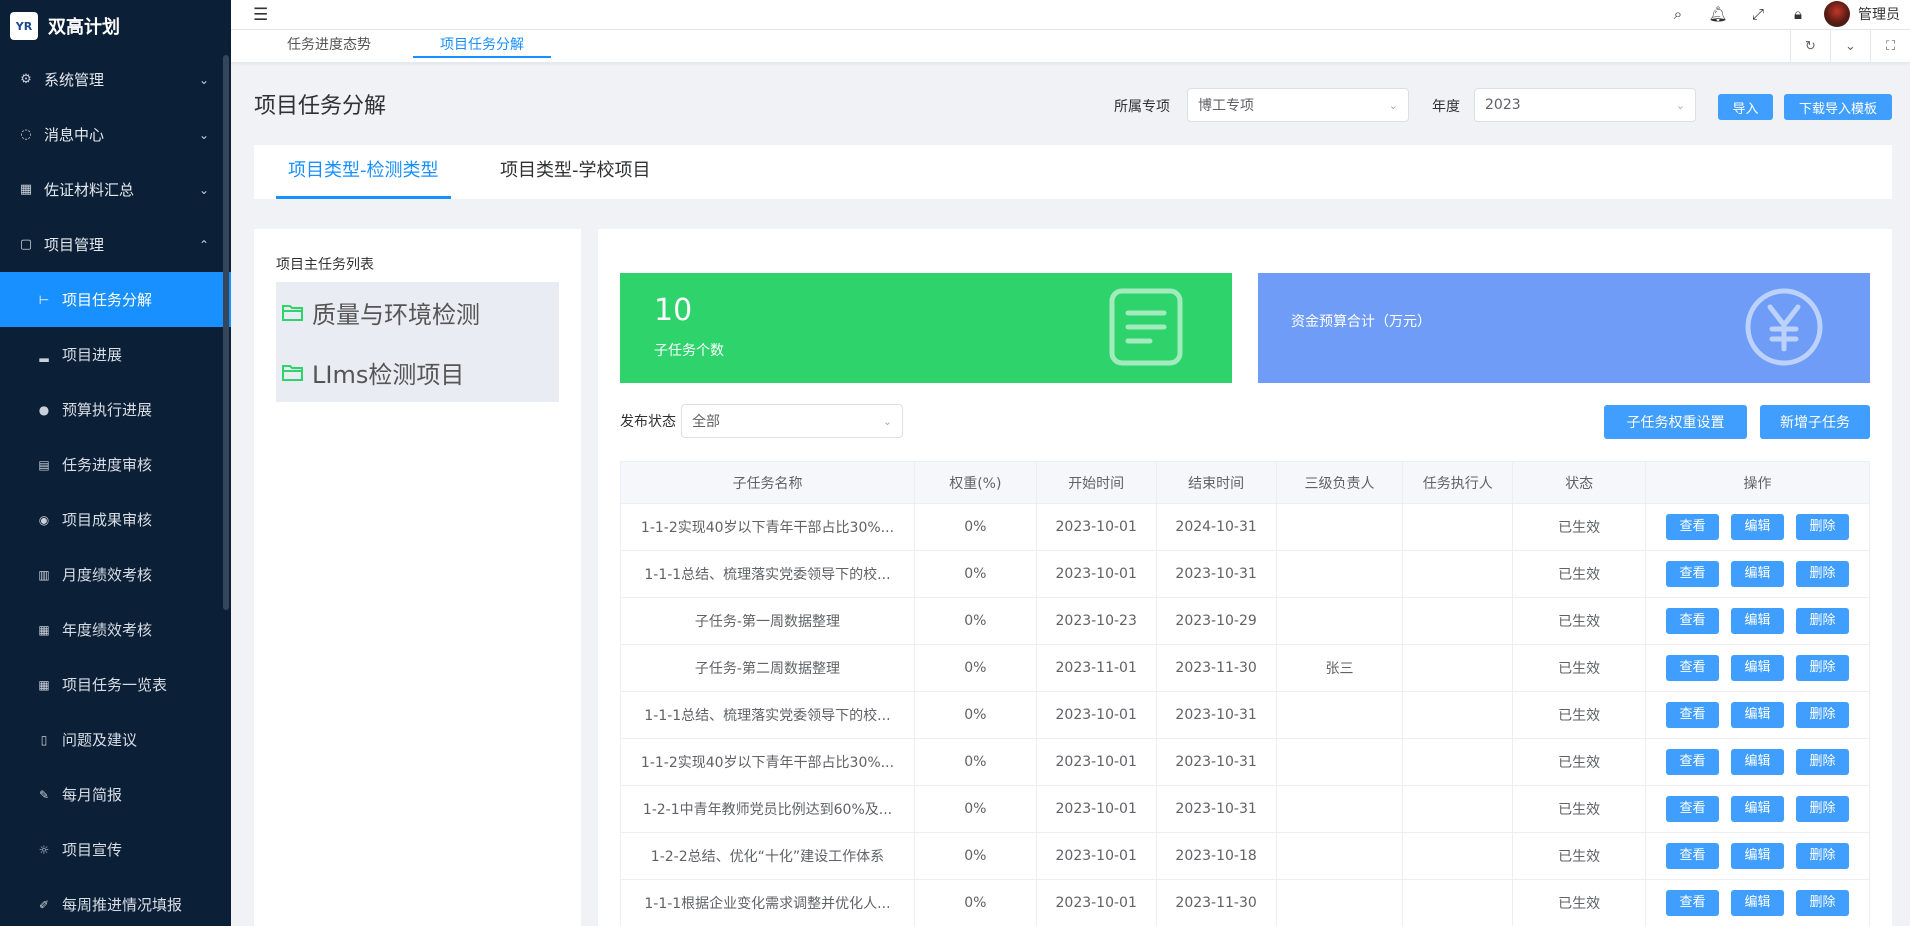 This screenshot has height=926, width=1910. Describe the element at coordinates (1879, 14) in the screenshot. I see `admin-name: 管理员` at that location.